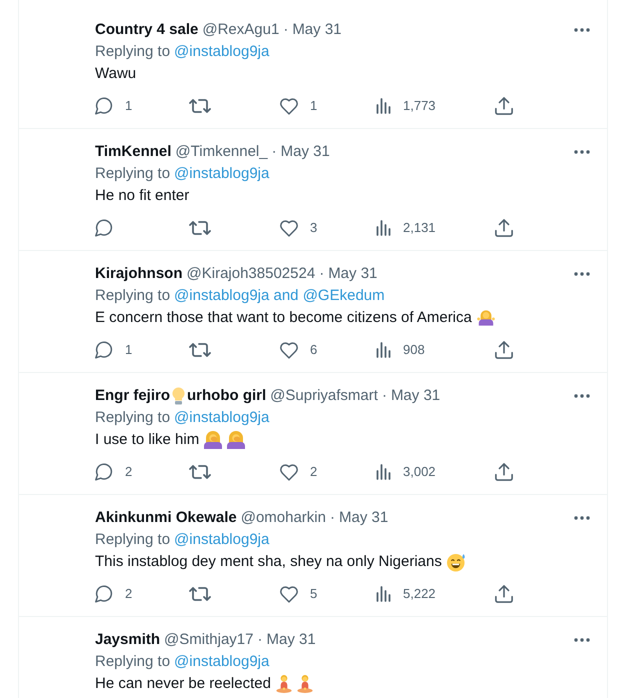 This screenshot has height=698, width=637. Describe the element at coordinates (283, 318) in the screenshot. I see `tweet-text: E concern those that want to become citizens of America` at that location.